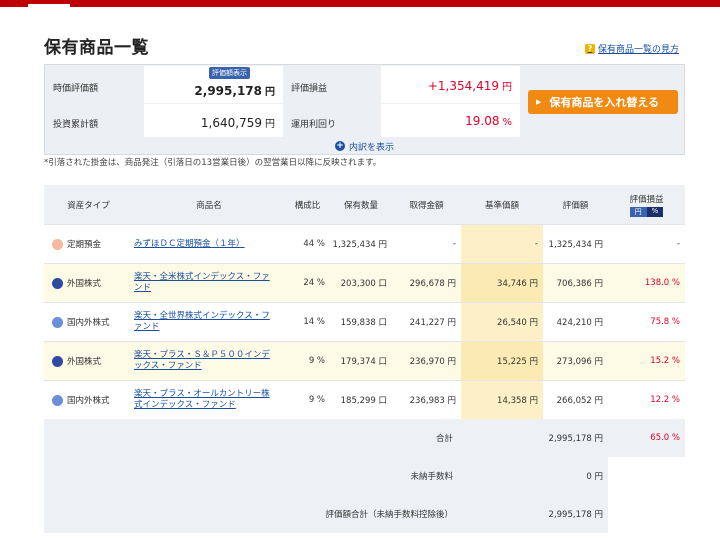 This screenshot has height=541, width=720. I want to click on valuation-cell: 424,210 円, so click(575, 322).